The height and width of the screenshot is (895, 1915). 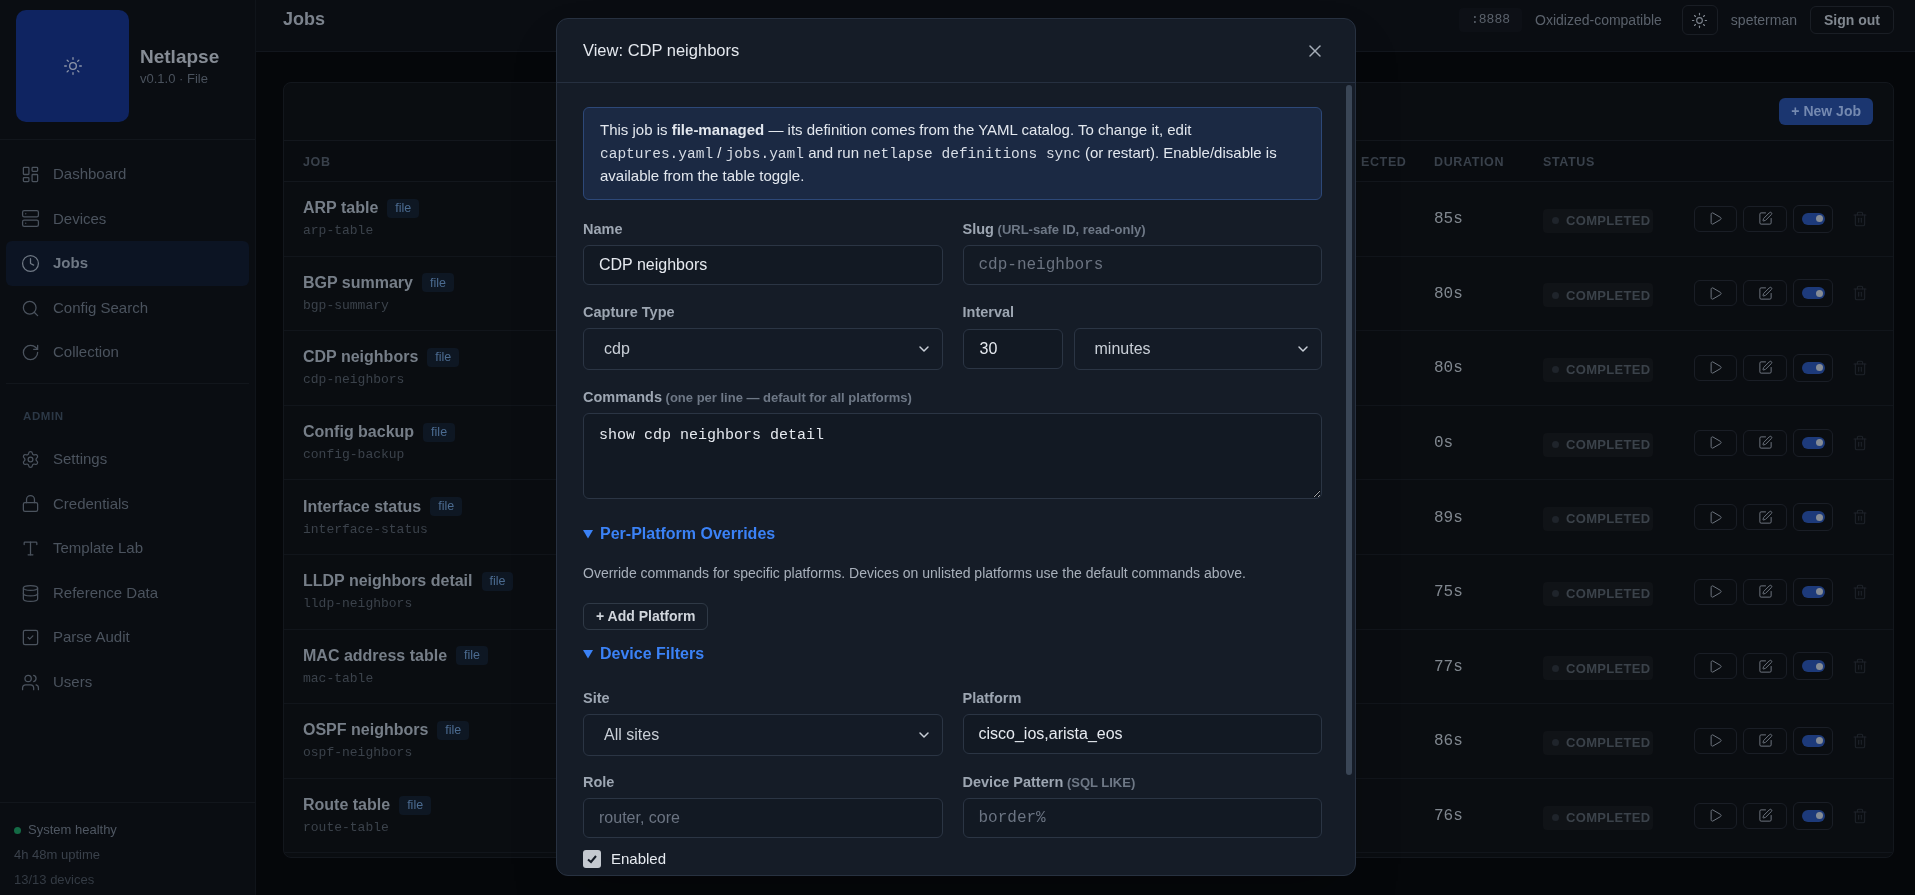 What do you see at coordinates (646, 616) in the screenshot?
I see `add-platform-button: + Add Platform` at bounding box center [646, 616].